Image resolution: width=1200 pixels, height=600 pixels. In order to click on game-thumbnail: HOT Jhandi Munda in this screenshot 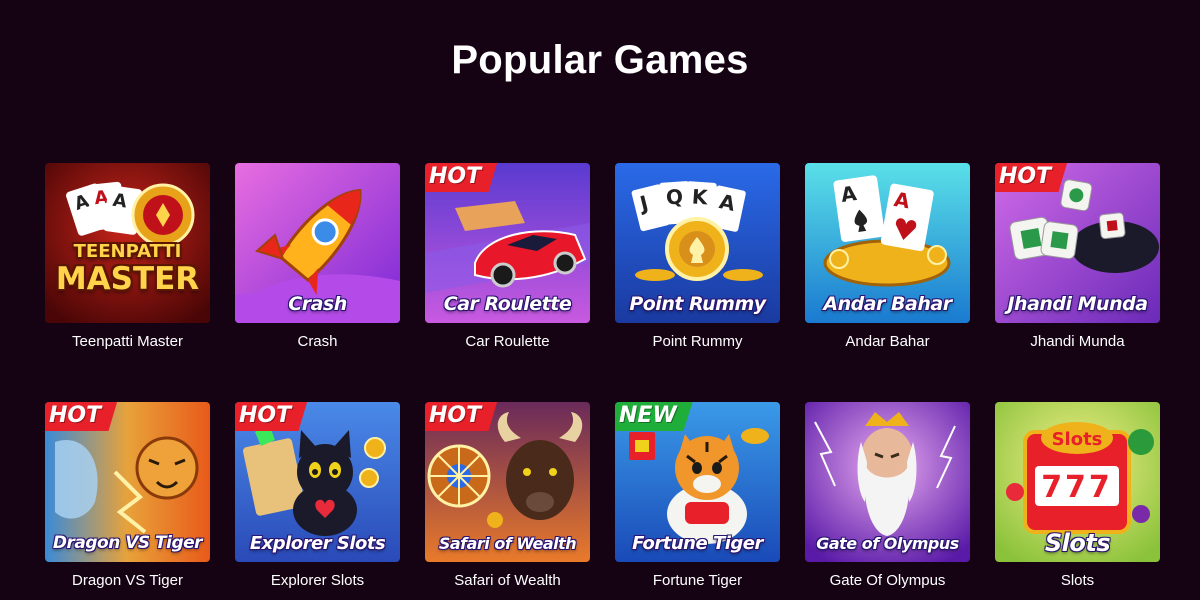, I will do `click(1077, 243)`.